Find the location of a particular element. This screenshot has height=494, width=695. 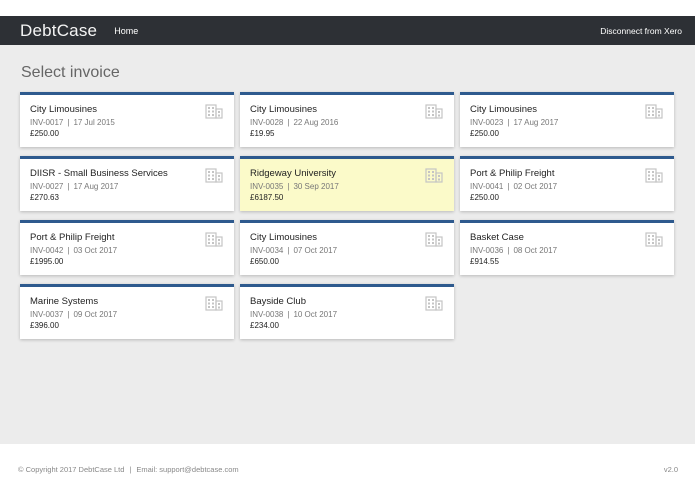

invoice-customer-name: Ridgeway University is located at coordinates (293, 173).